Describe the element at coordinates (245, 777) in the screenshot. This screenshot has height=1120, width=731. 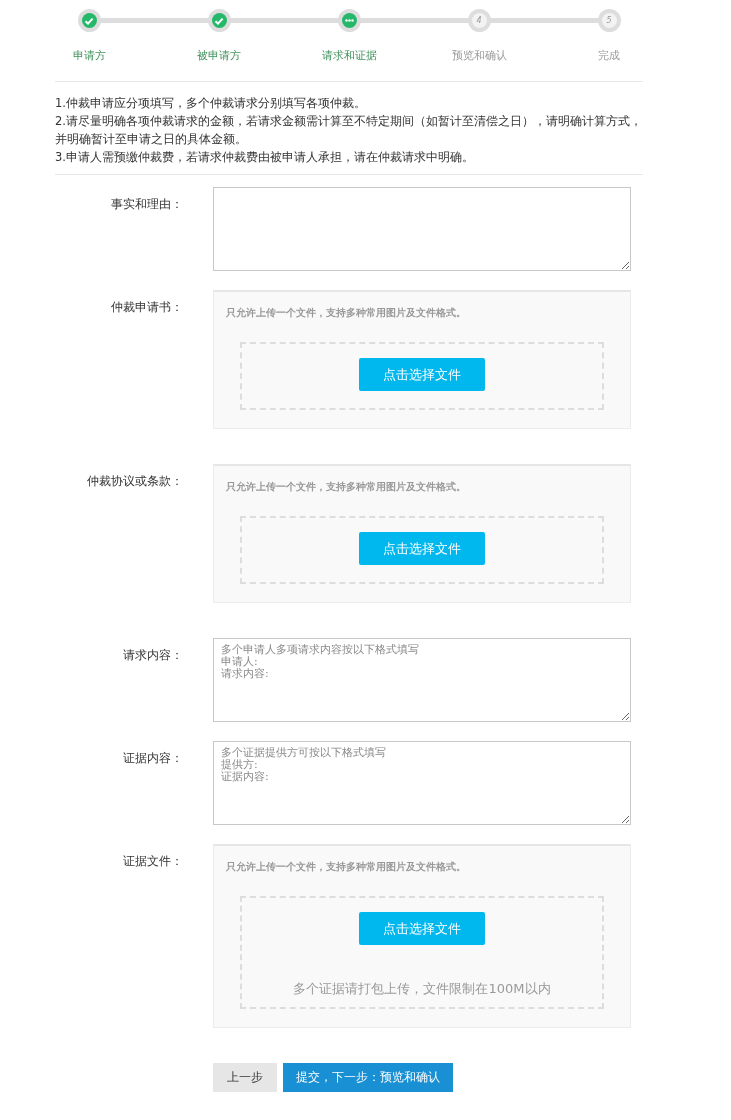
I see `placeholder-text: 证据内容:` at that location.